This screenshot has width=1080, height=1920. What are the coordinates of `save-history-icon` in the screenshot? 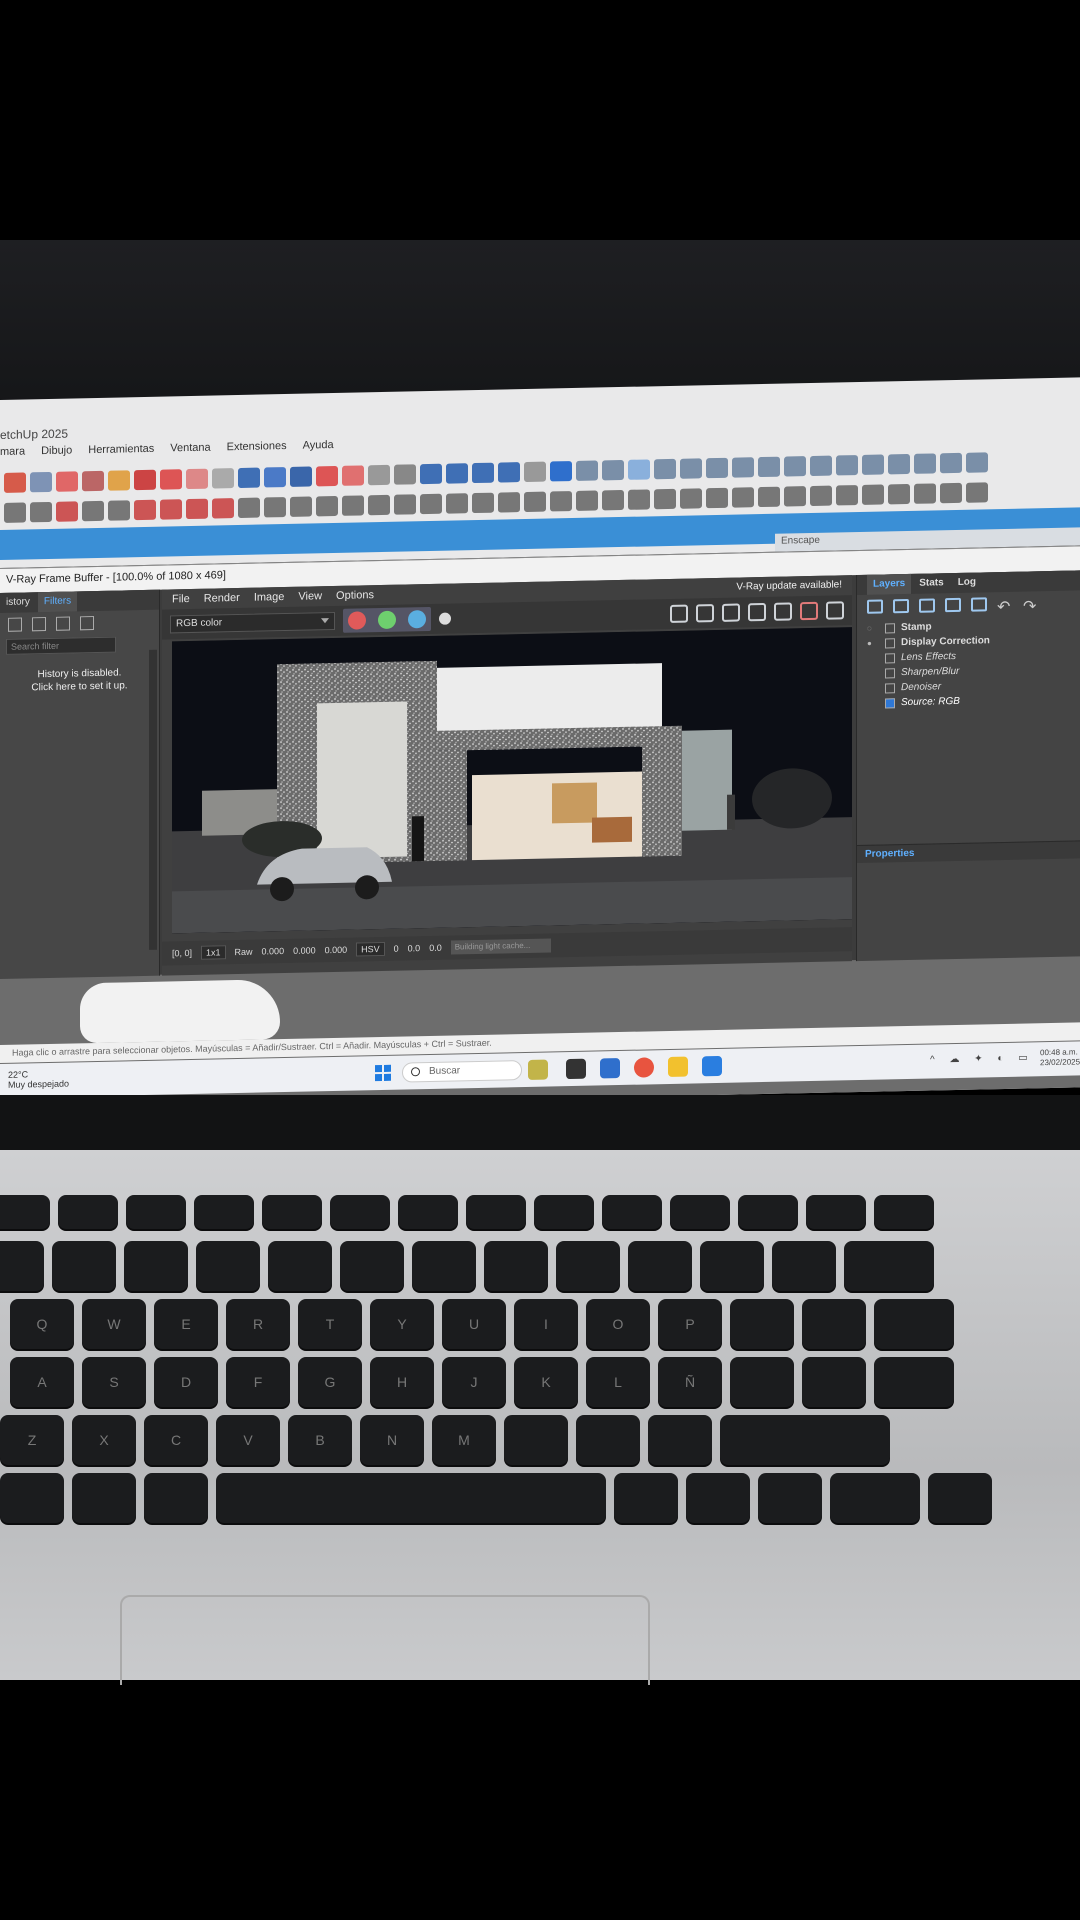 It's located at (15, 624).